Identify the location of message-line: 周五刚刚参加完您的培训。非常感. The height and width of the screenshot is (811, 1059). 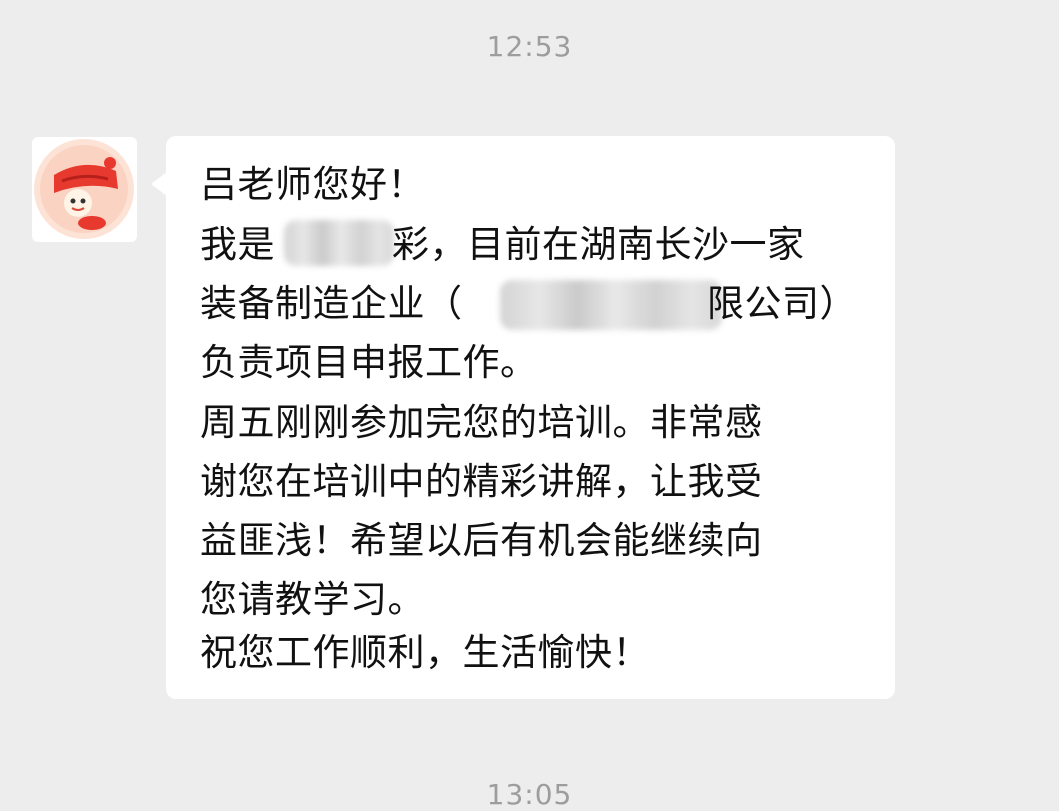
(481, 422).